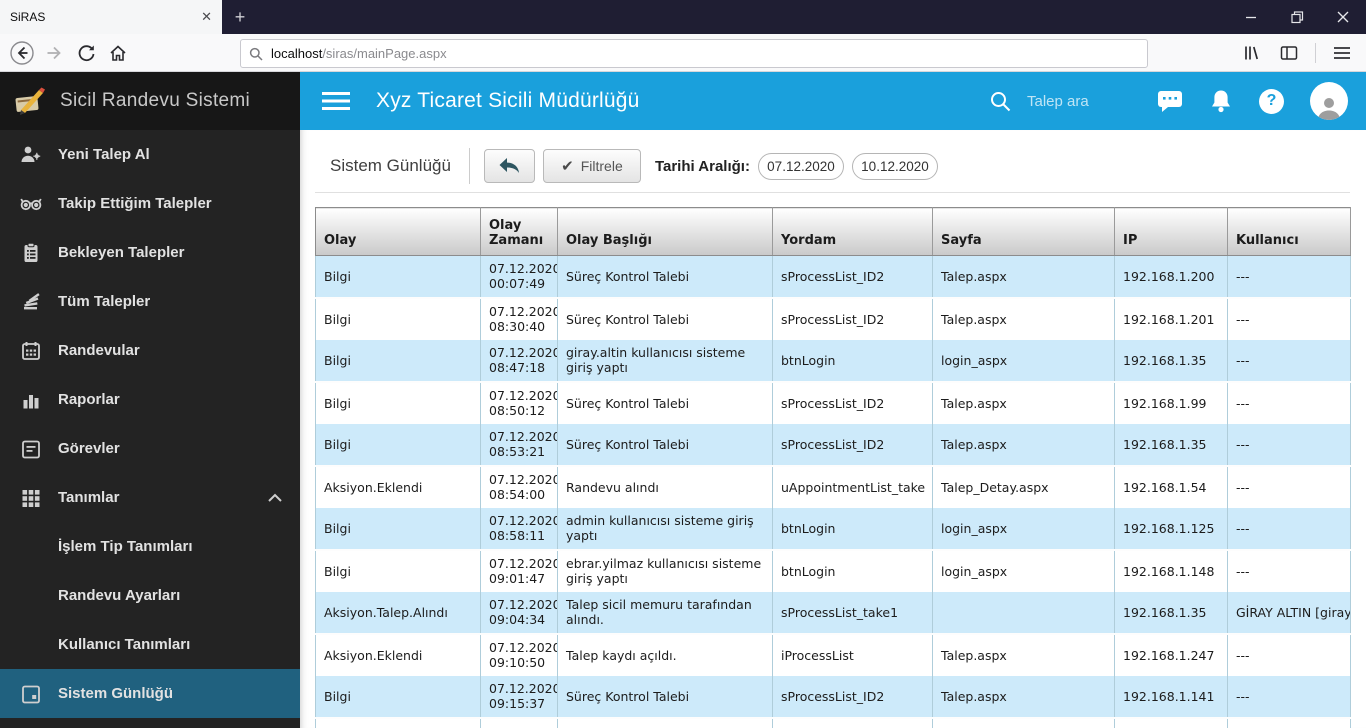 The height and width of the screenshot is (728, 1366). I want to click on col-header-ip: IP, so click(1171, 231).